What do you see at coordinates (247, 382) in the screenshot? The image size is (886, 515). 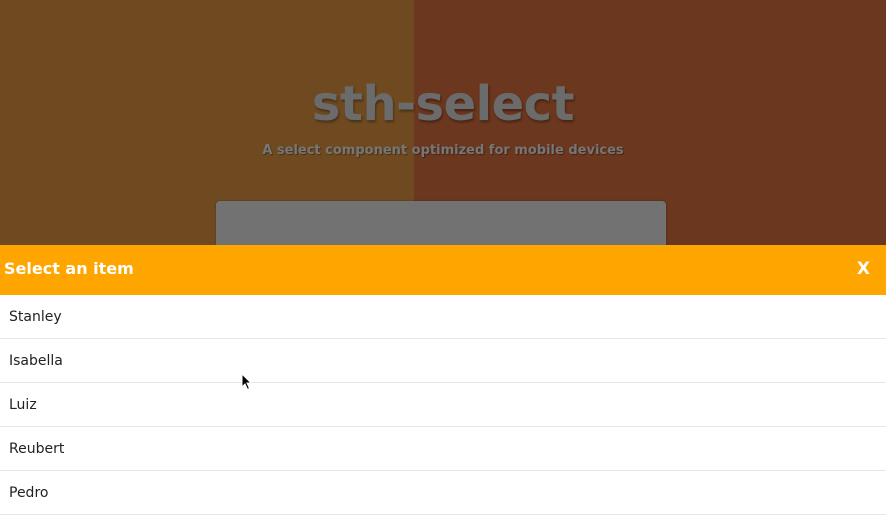 I see `mouse-cursor-icon` at bounding box center [247, 382].